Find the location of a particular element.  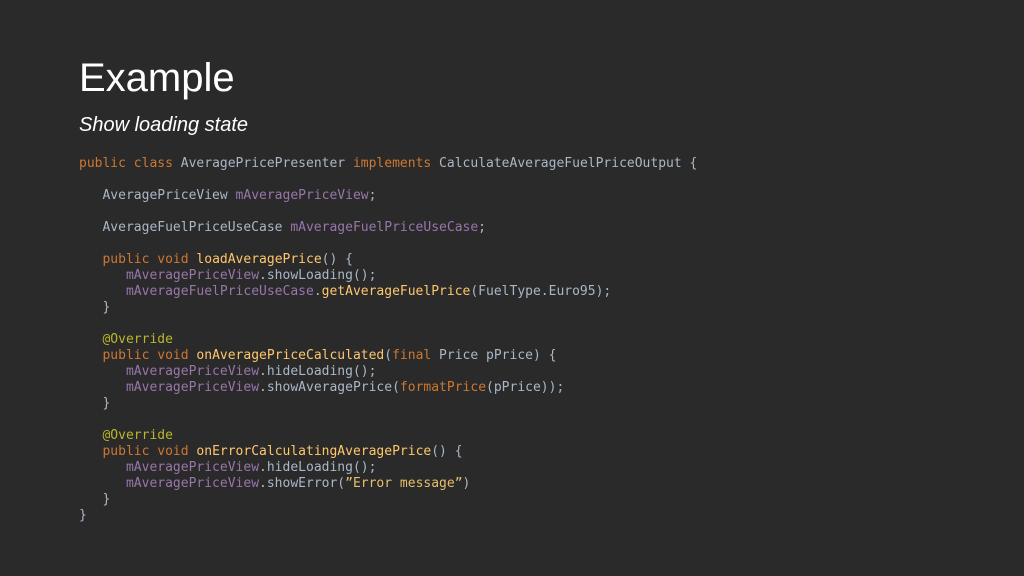

code-token: AverageFuelPriceUseCase is located at coordinates (185, 227).